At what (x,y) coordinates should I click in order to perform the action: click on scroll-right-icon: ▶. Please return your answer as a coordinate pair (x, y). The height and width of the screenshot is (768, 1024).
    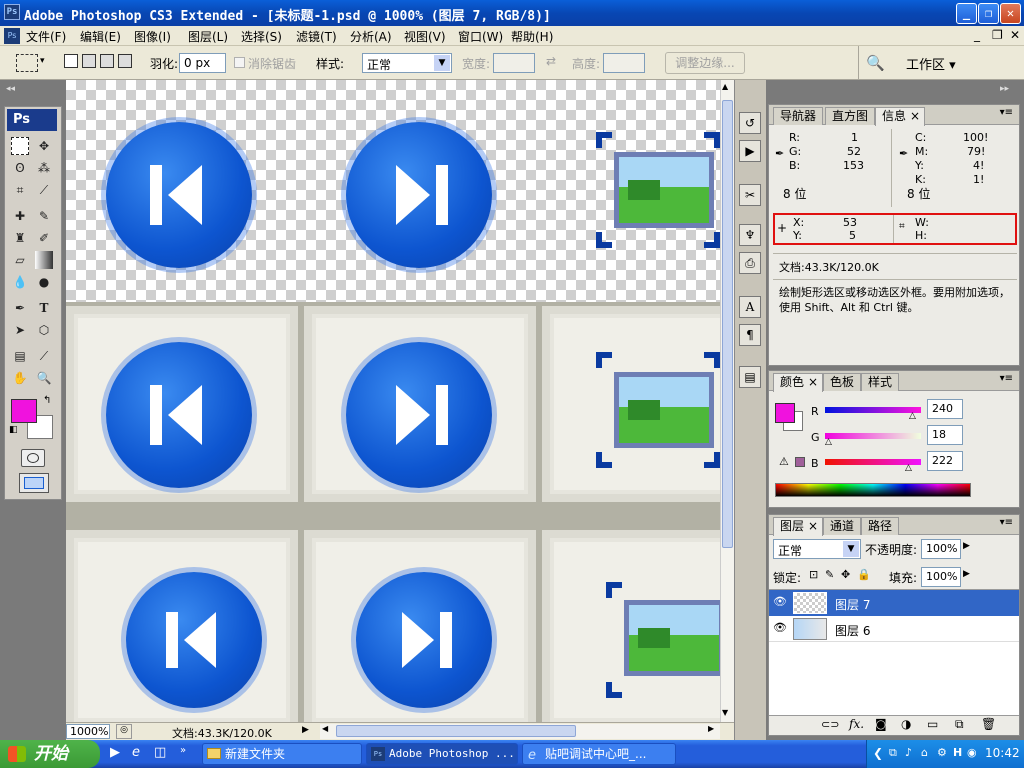
    Looking at the image, I should click on (711, 728).